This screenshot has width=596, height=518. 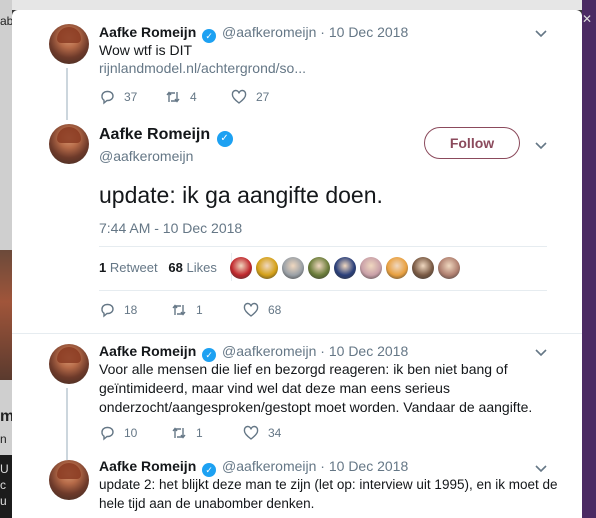 I want to click on tweet-text-line: hele tijd aan de unabomber denken., so click(x=207, y=503).